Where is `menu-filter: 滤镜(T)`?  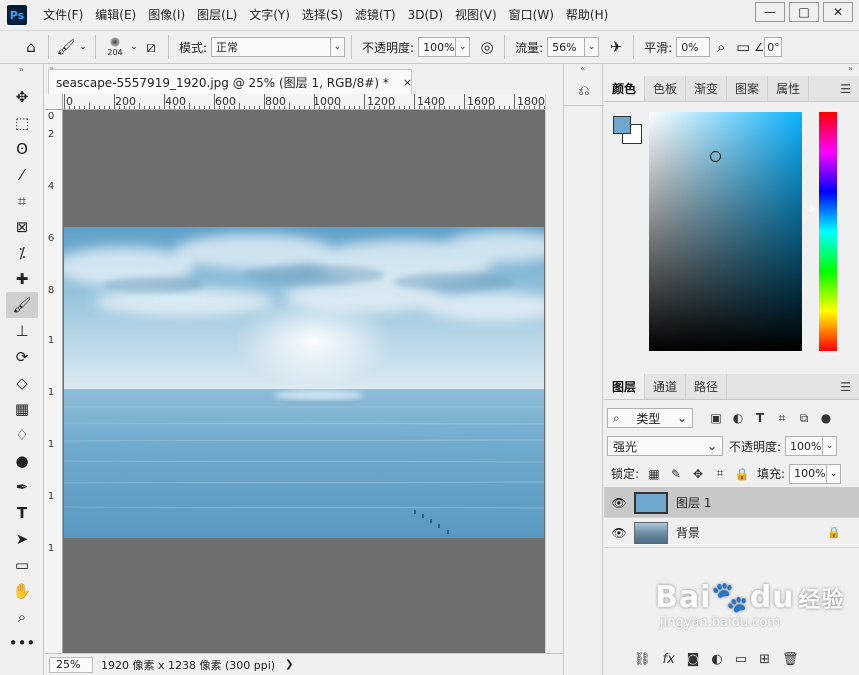
menu-filter: 滤镜(T) is located at coordinates (375, 15).